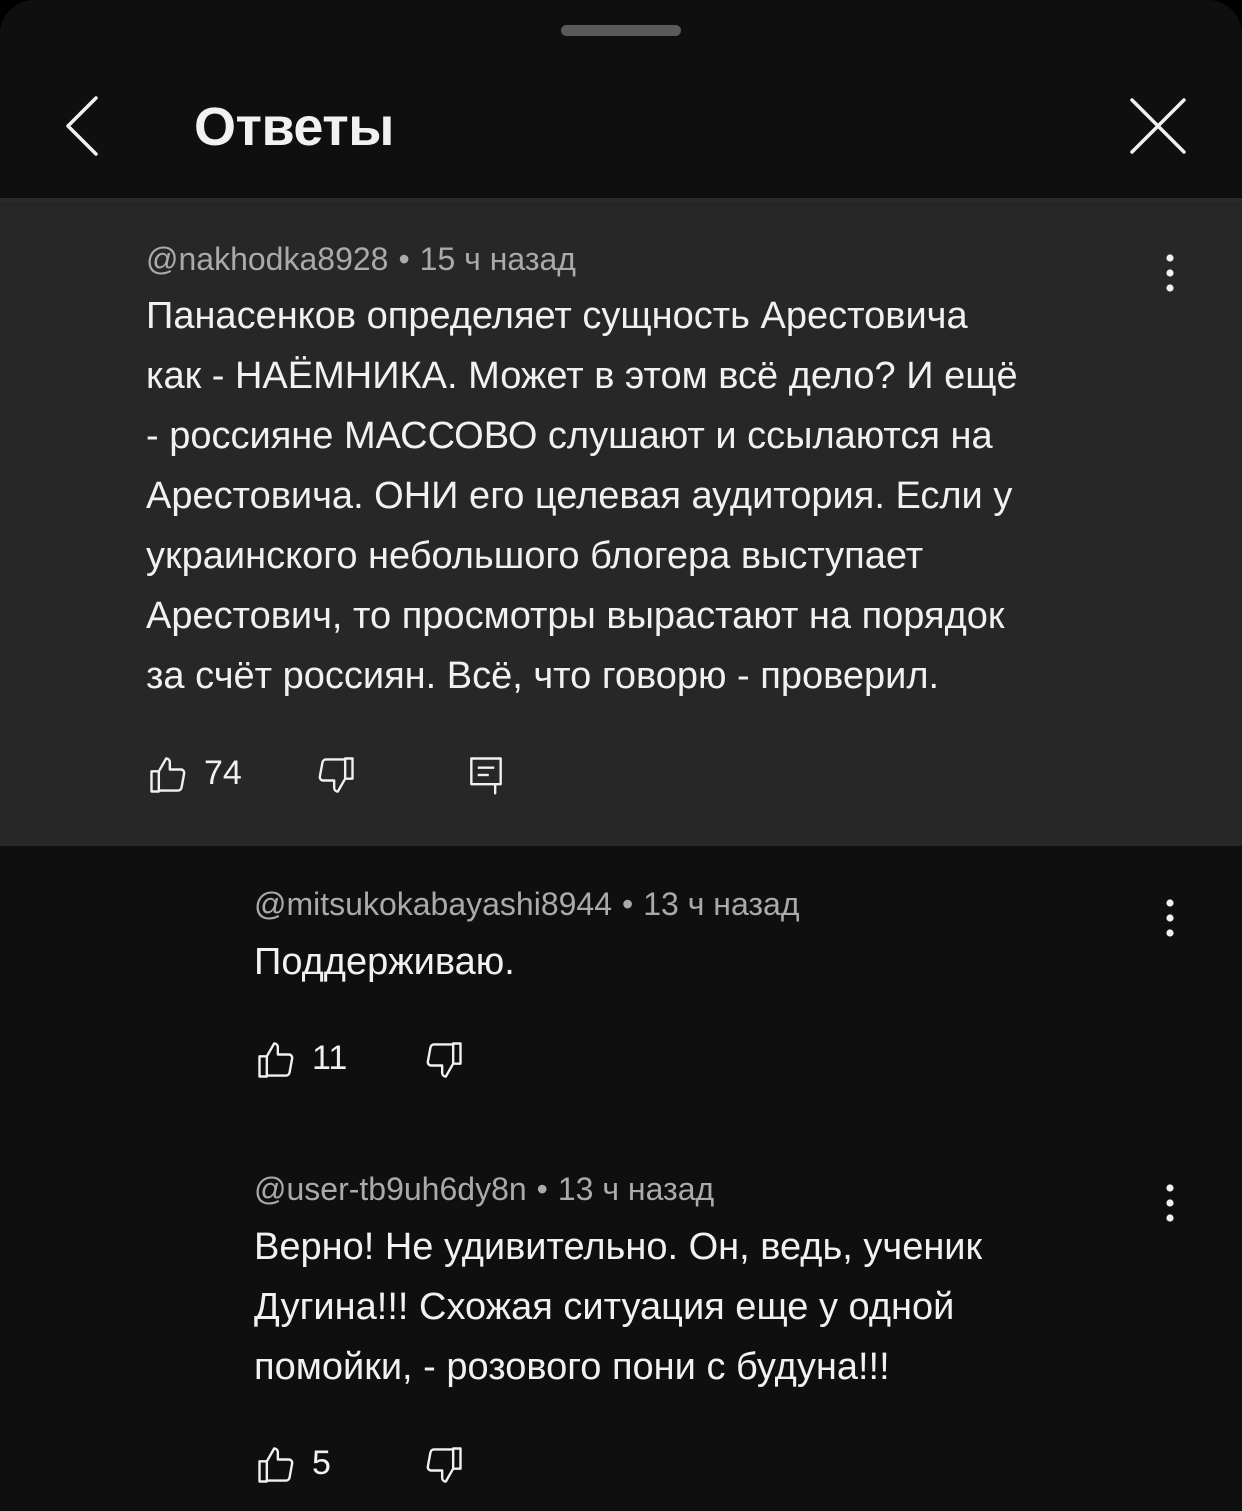 This screenshot has height=1511, width=1242. What do you see at coordinates (384, 1468) in the screenshot?
I see `reply-actions: 5` at bounding box center [384, 1468].